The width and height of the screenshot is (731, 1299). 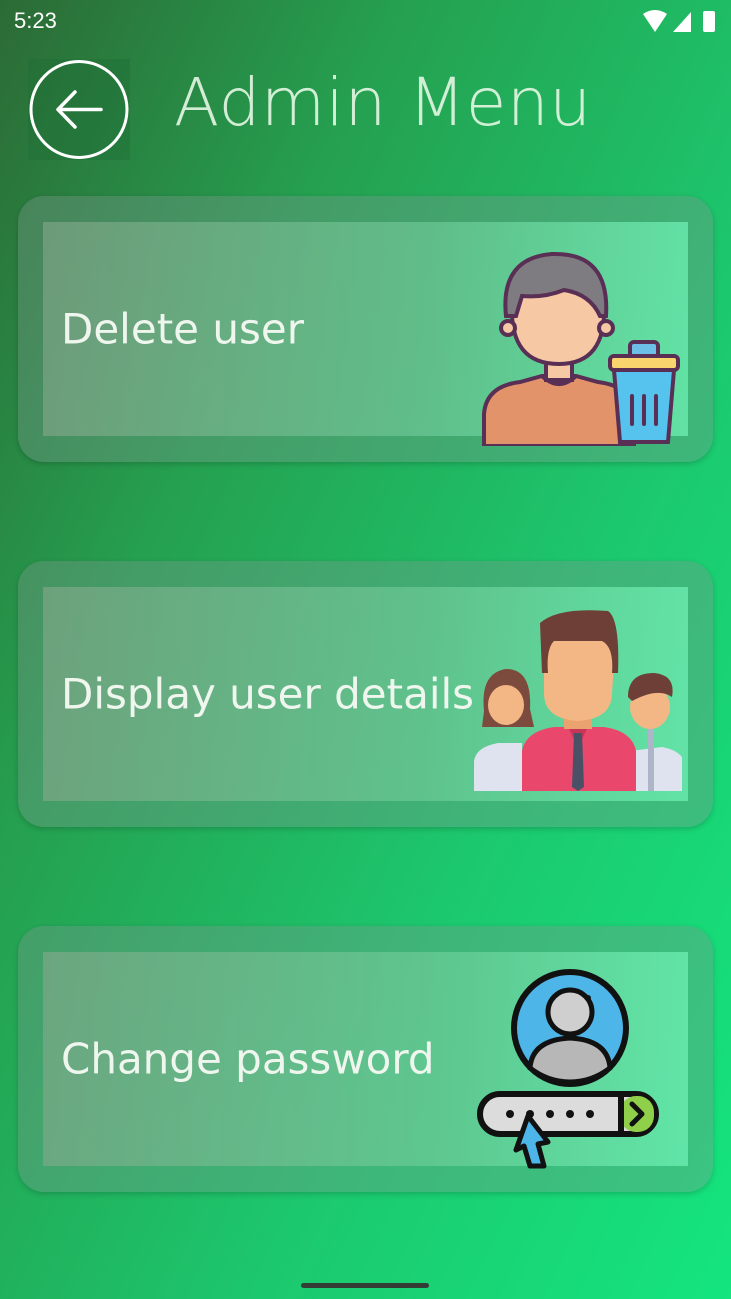 I want to click on password-user-icon, so click(x=568, y=1069).